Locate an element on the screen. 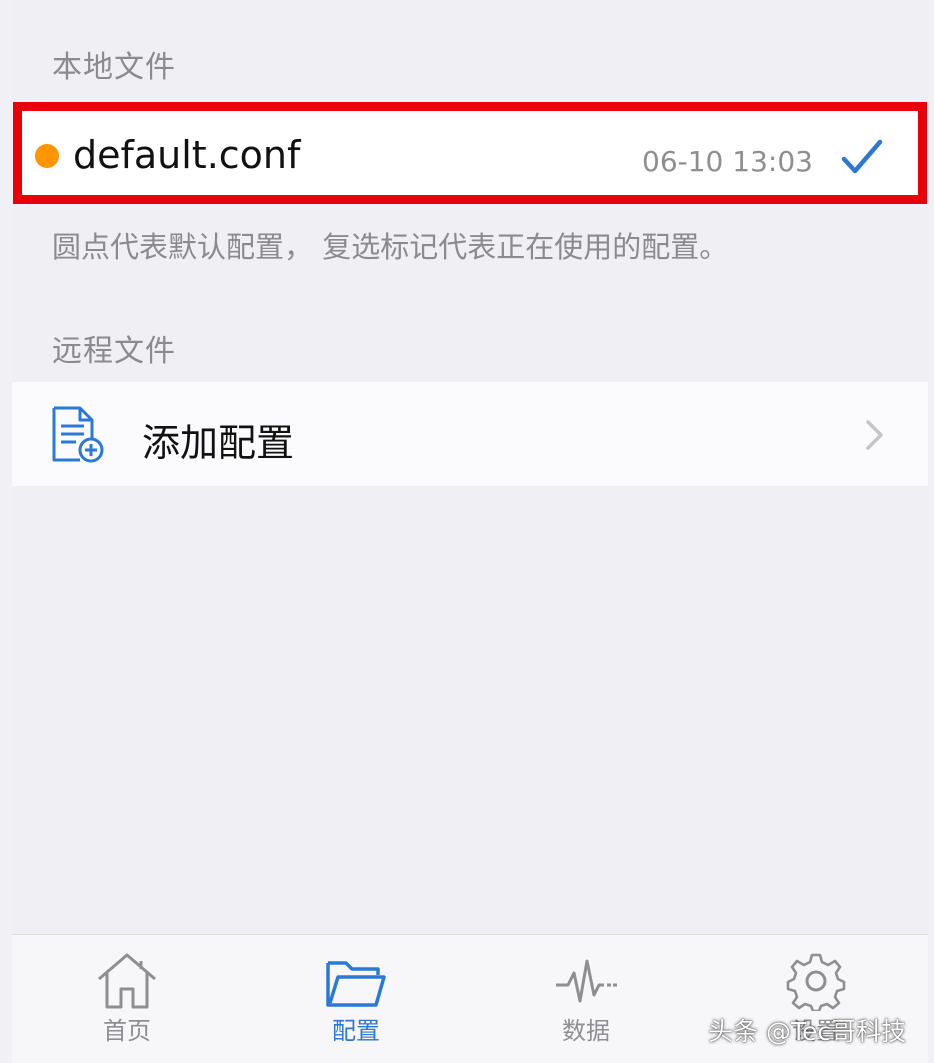 The width and height of the screenshot is (934, 1063). add-config-row: 添加配置 is located at coordinates (470, 434).